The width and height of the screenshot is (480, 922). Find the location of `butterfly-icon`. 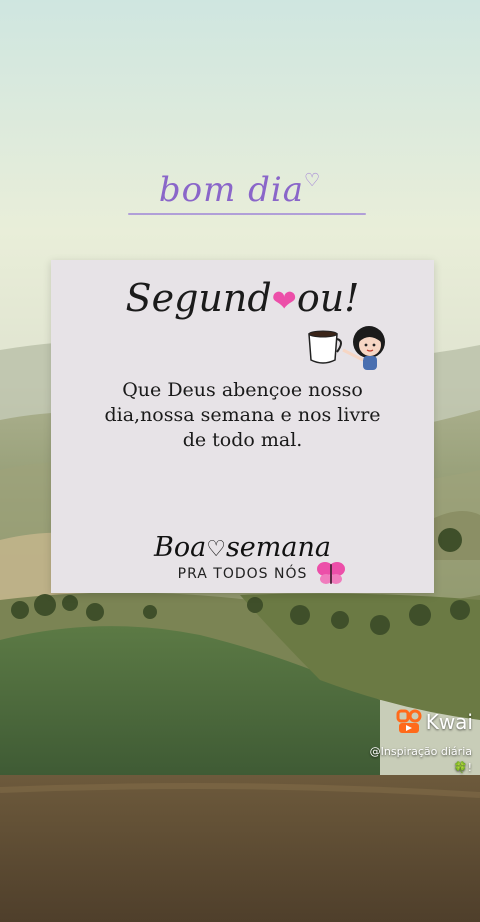

butterfly-icon is located at coordinates (331, 573).